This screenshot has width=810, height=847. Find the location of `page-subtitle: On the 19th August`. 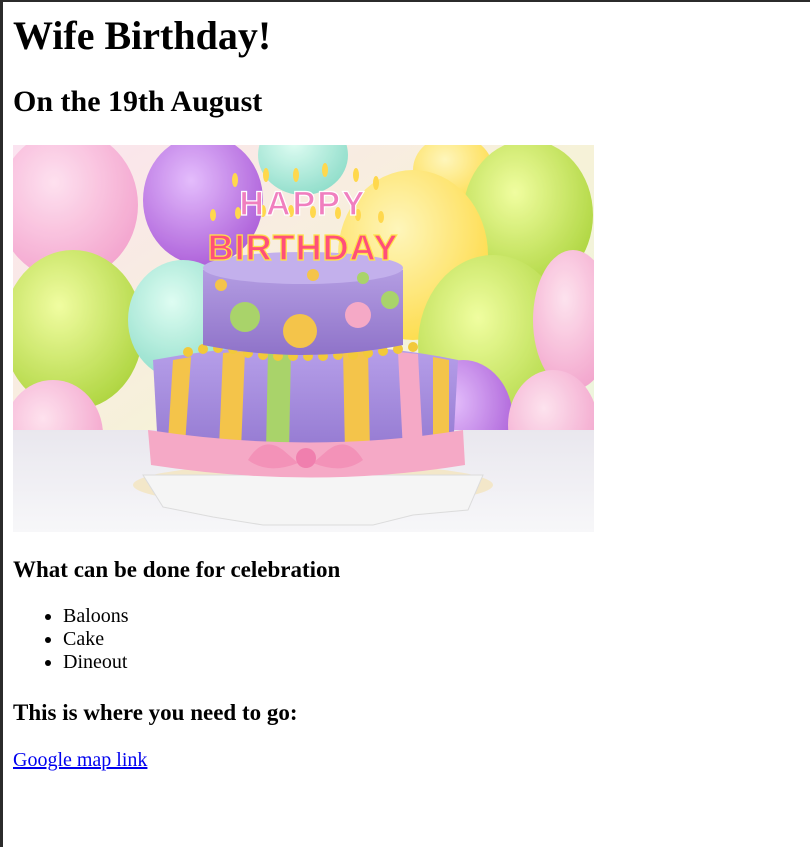

page-subtitle: On the 19th August is located at coordinates (138, 101).